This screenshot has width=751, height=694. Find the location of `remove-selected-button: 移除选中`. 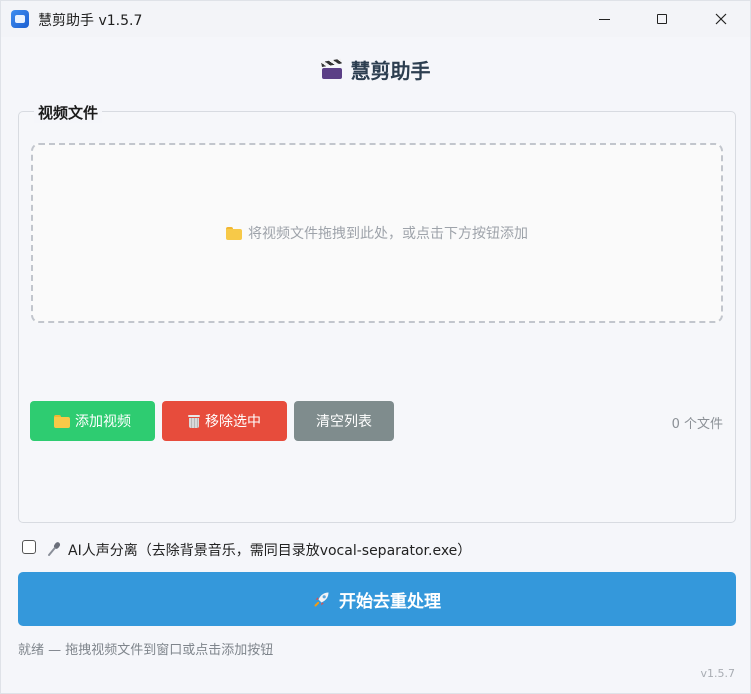

remove-selected-button: 移除选中 is located at coordinates (224, 421).